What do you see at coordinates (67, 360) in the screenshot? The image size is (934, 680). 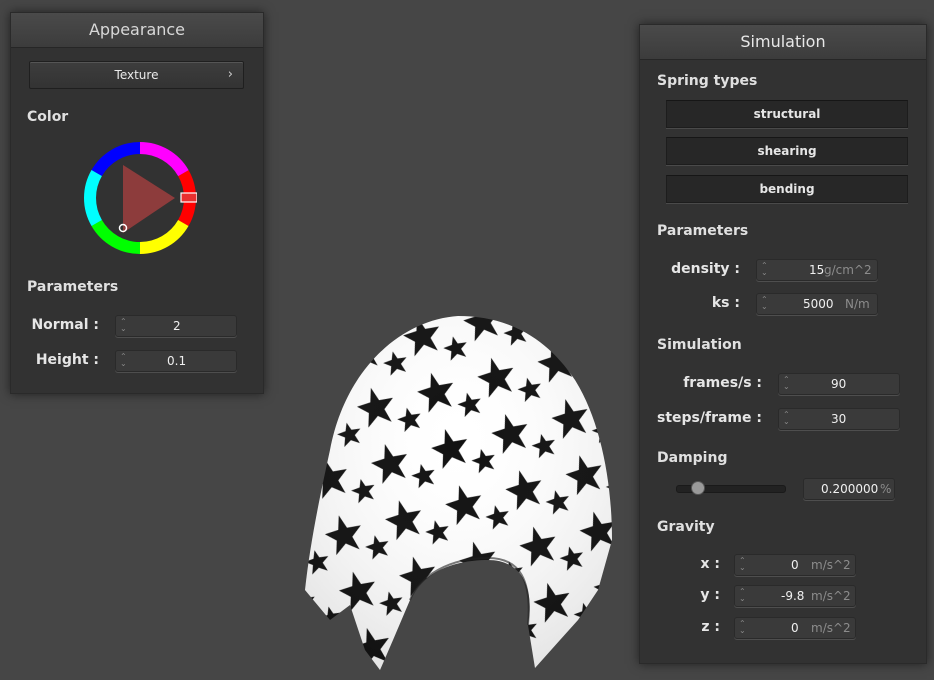 I see `height-label: Height :` at bounding box center [67, 360].